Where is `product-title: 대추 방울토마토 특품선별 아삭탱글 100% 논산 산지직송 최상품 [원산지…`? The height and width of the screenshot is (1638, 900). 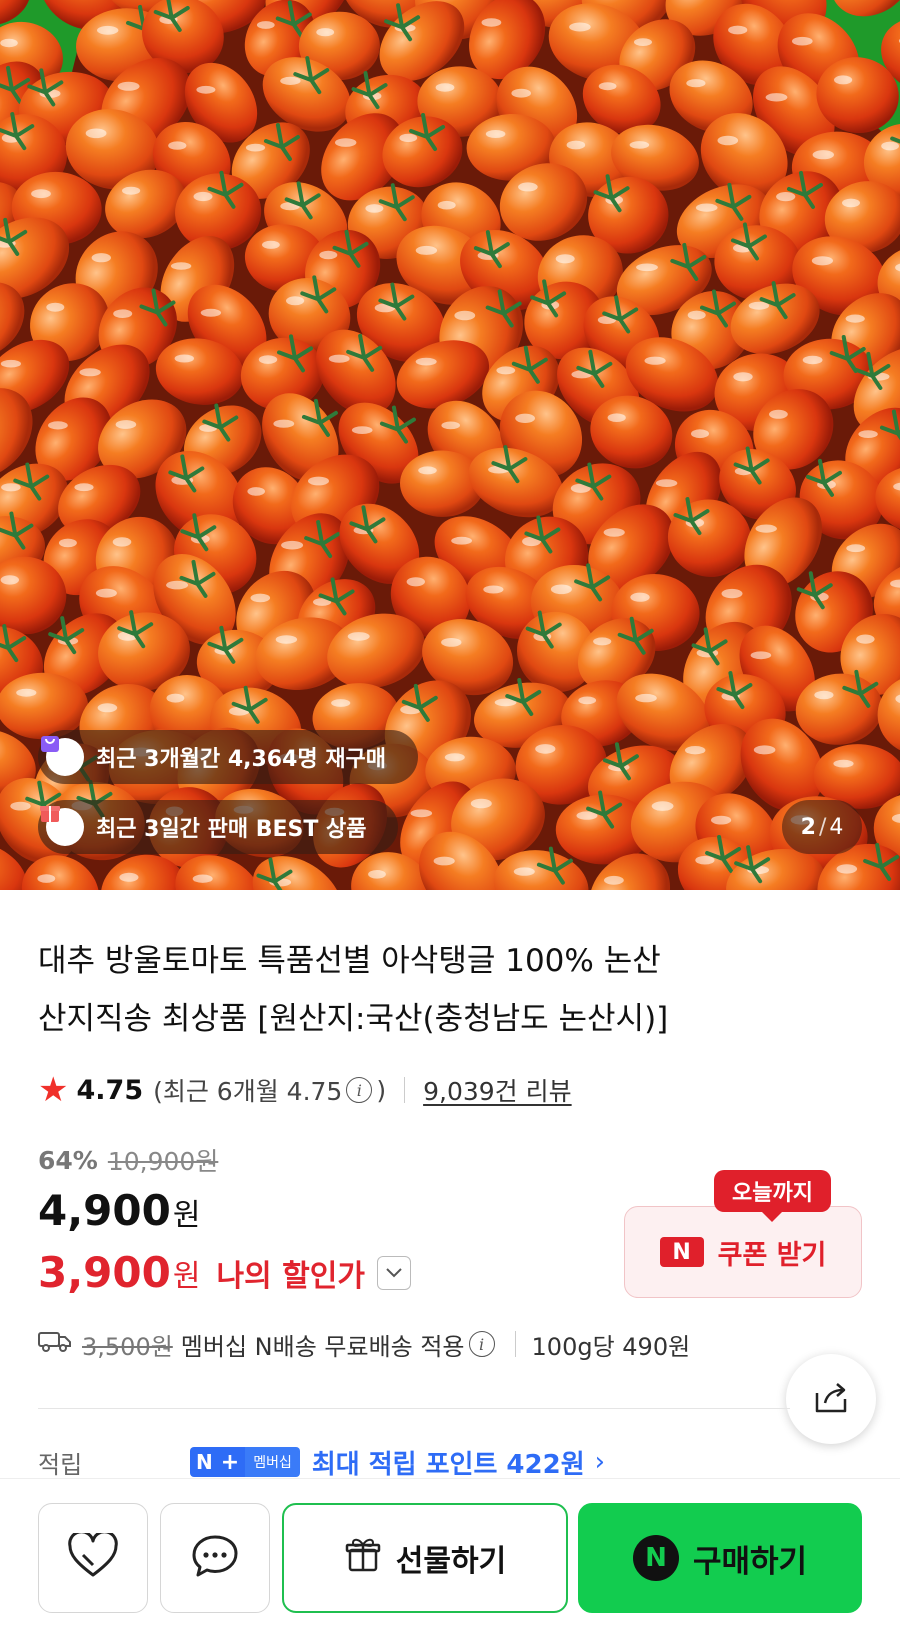 product-title: 대추 방울토마토 특품선별 아삭탱글 100% 논산 산지직송 최상품 [원산지… is located at coordinates (398, 990).